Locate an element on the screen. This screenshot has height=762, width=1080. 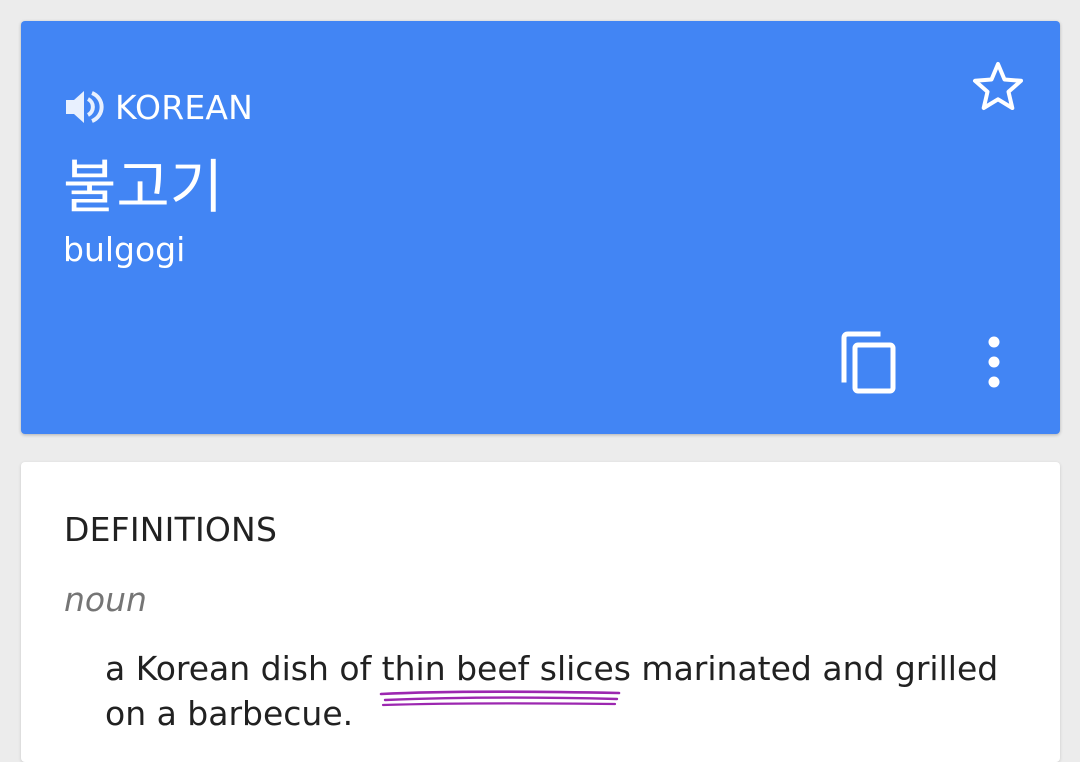
part-of-speech-label: noun is located at coordinates (105, 599).